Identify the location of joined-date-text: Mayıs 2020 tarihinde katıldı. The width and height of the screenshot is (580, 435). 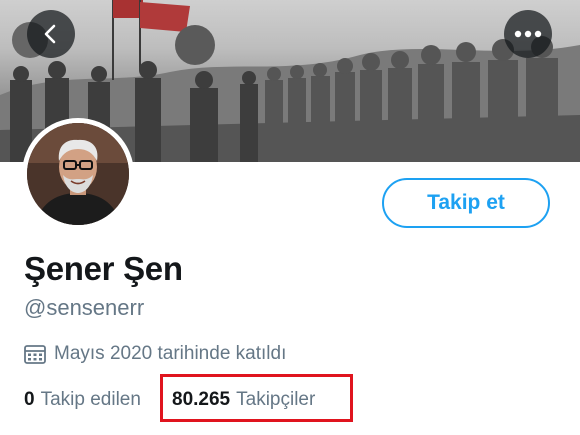
(170, 353).